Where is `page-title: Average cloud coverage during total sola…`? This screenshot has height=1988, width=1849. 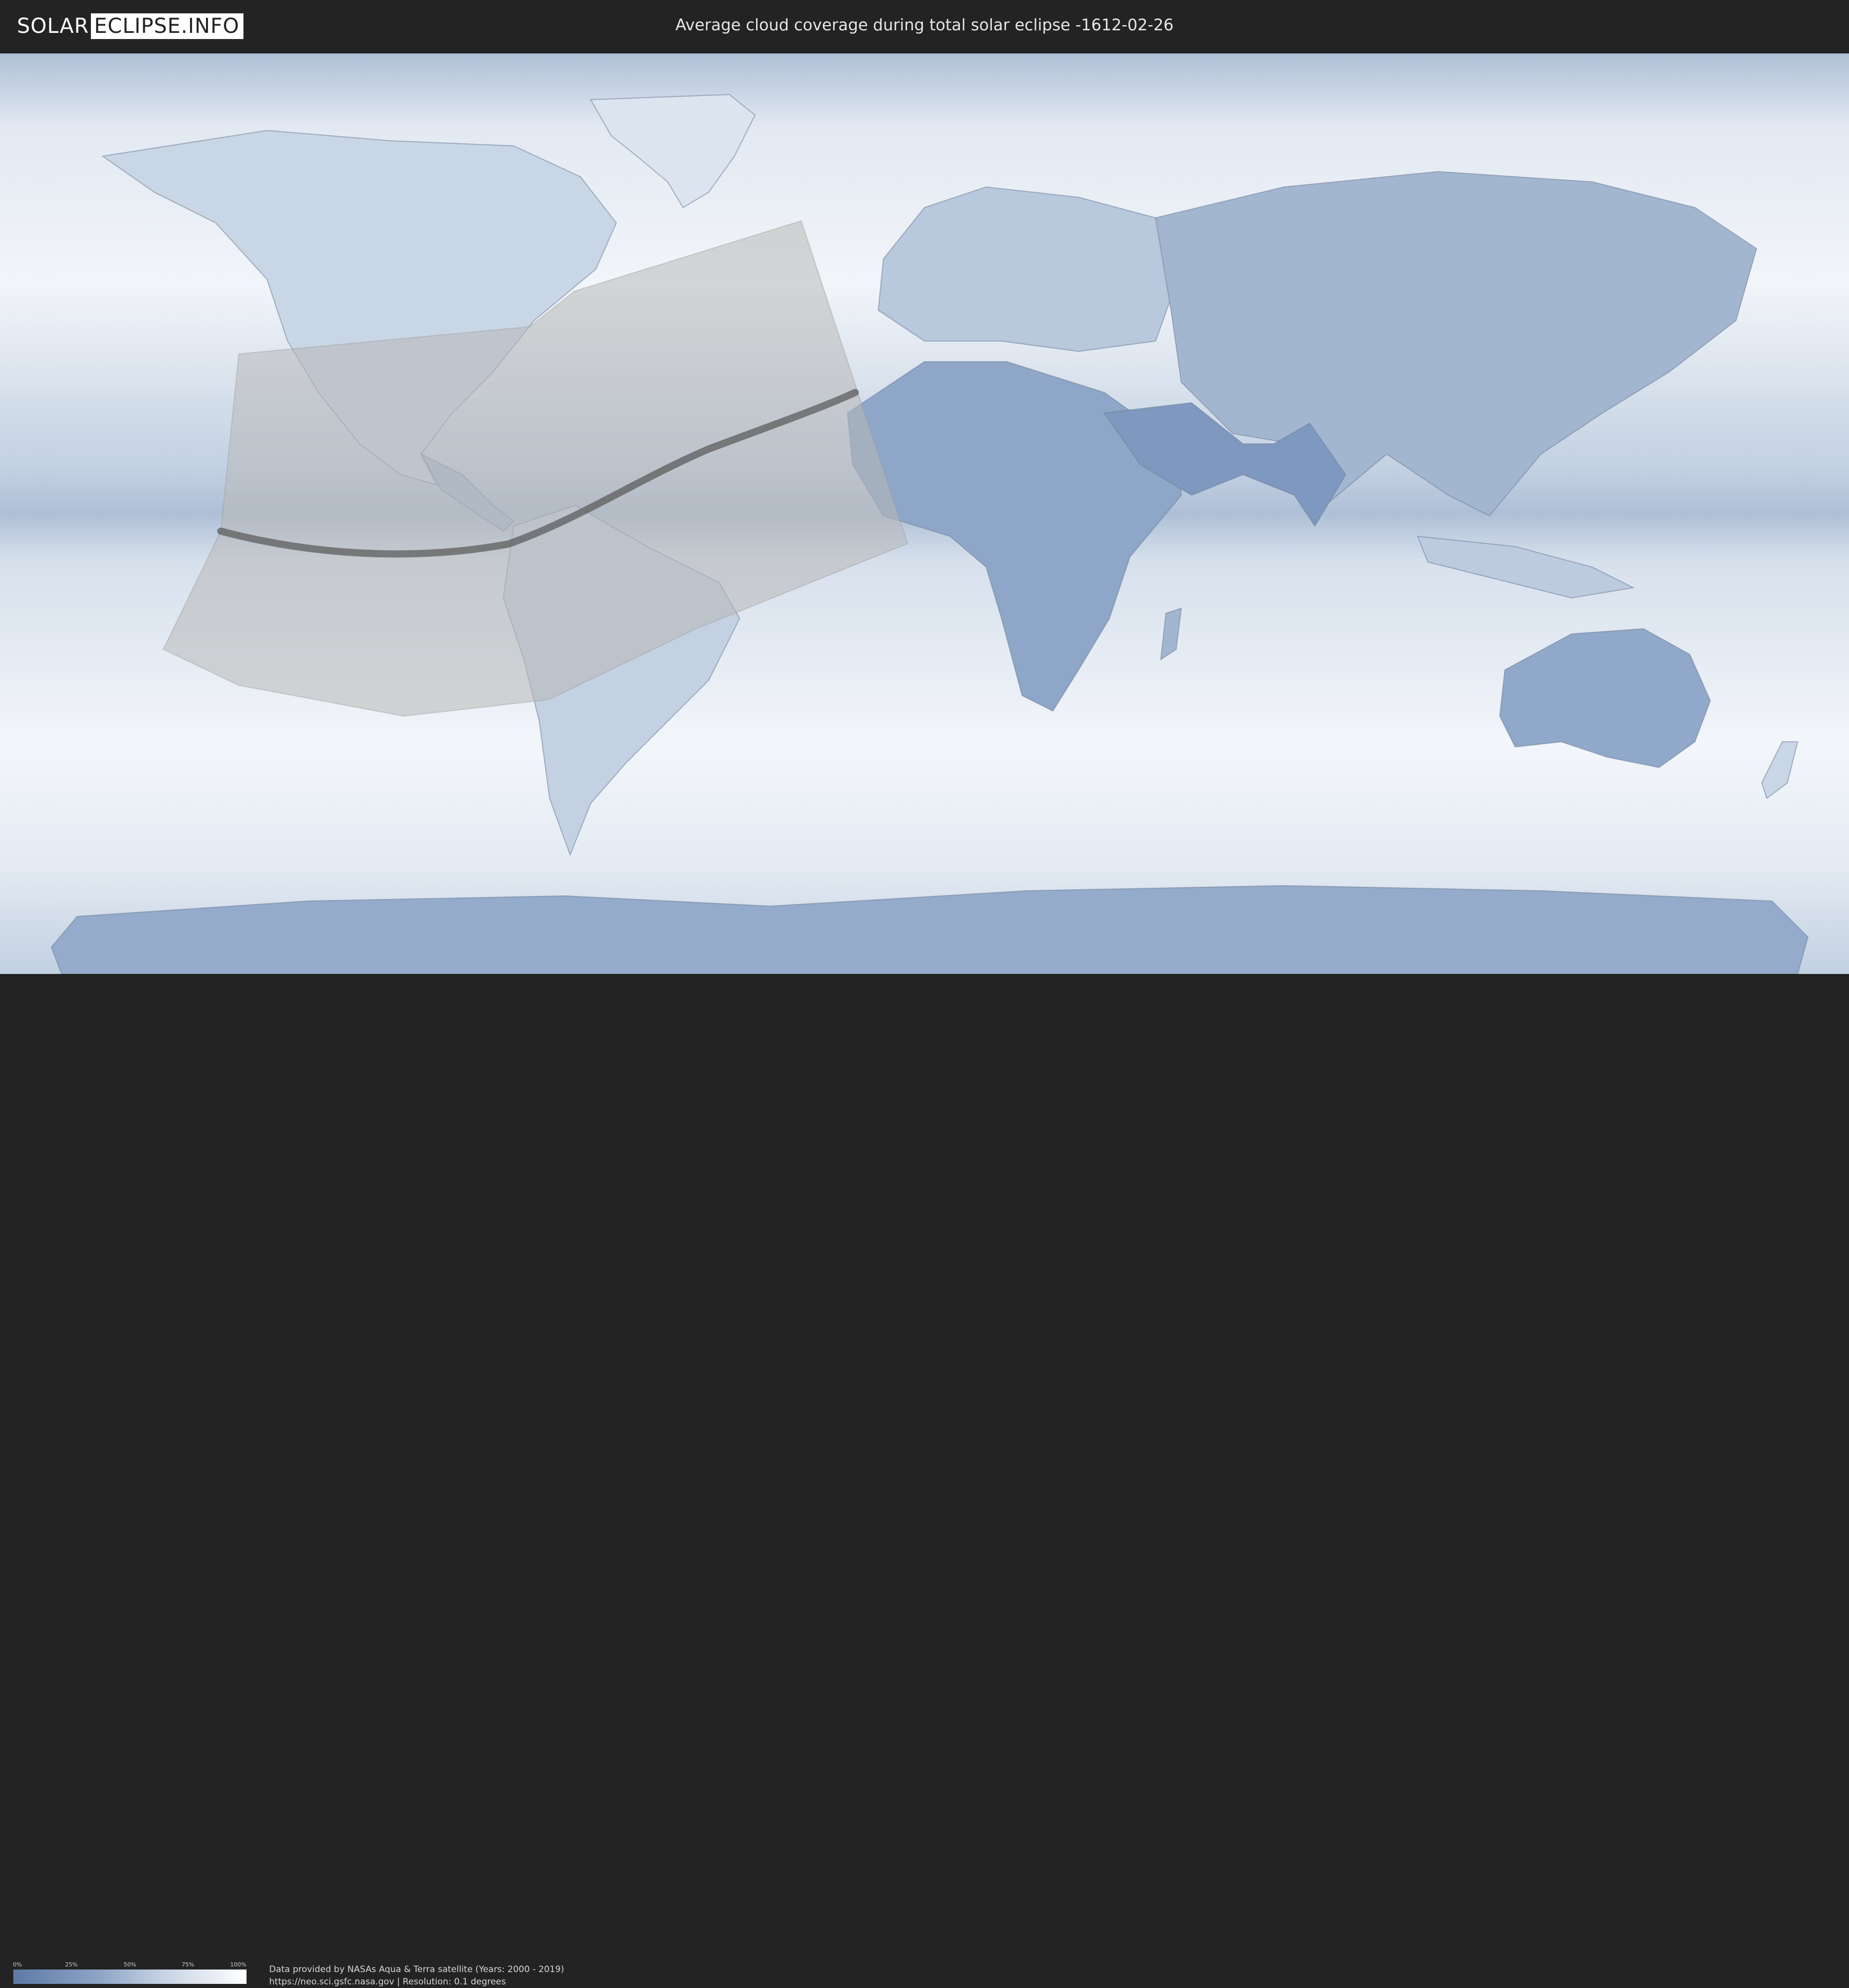 page-title: Average cloud coverage during total sola… is located at coordinates (924, 25).